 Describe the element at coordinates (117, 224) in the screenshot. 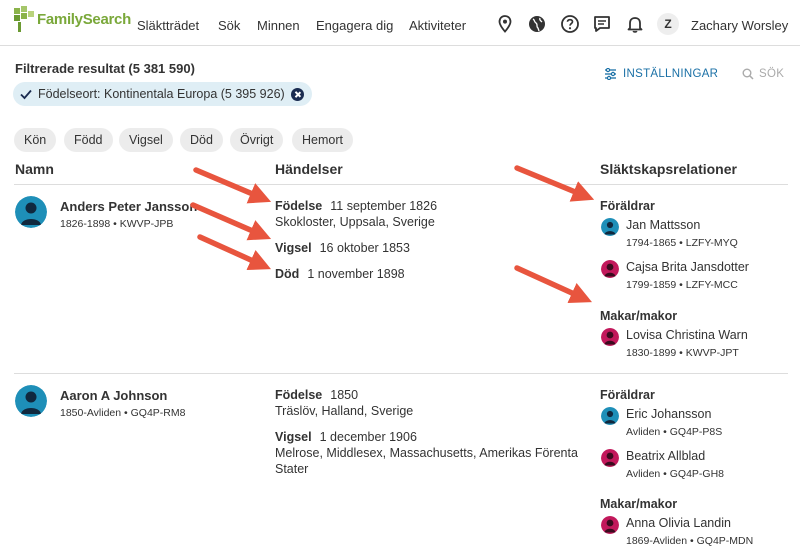

I see `person-meta: 1826-1898 • KWVP-JPB` at that location.